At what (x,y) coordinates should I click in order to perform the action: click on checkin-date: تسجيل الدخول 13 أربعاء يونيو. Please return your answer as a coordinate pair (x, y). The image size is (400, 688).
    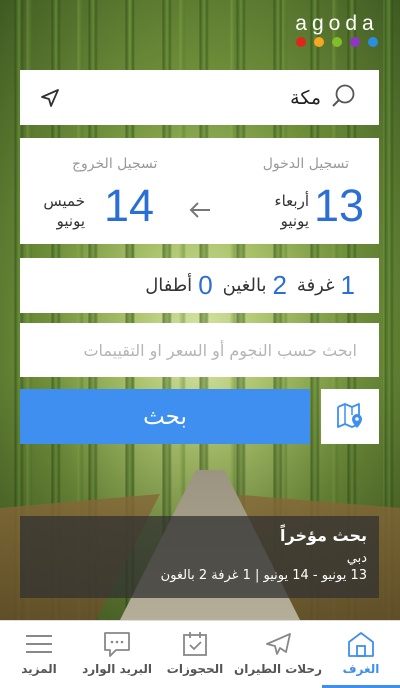
    Looking at the image, I should click on (294, 191).